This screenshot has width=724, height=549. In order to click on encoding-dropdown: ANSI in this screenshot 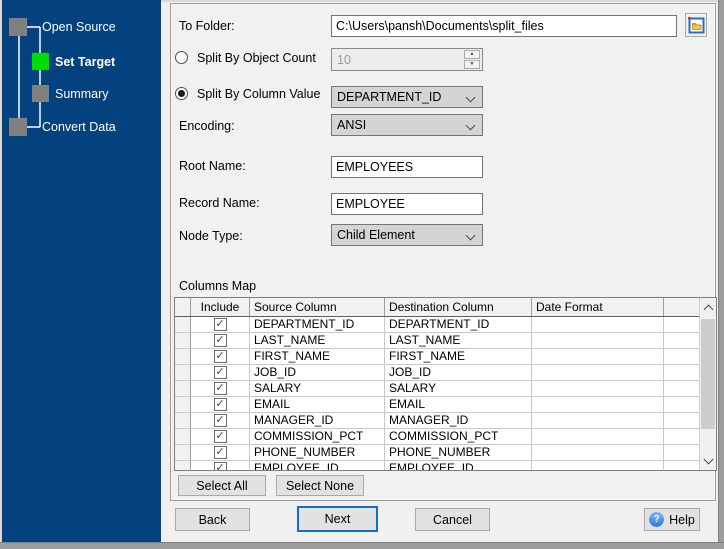, I will do `click(407, 125)`.